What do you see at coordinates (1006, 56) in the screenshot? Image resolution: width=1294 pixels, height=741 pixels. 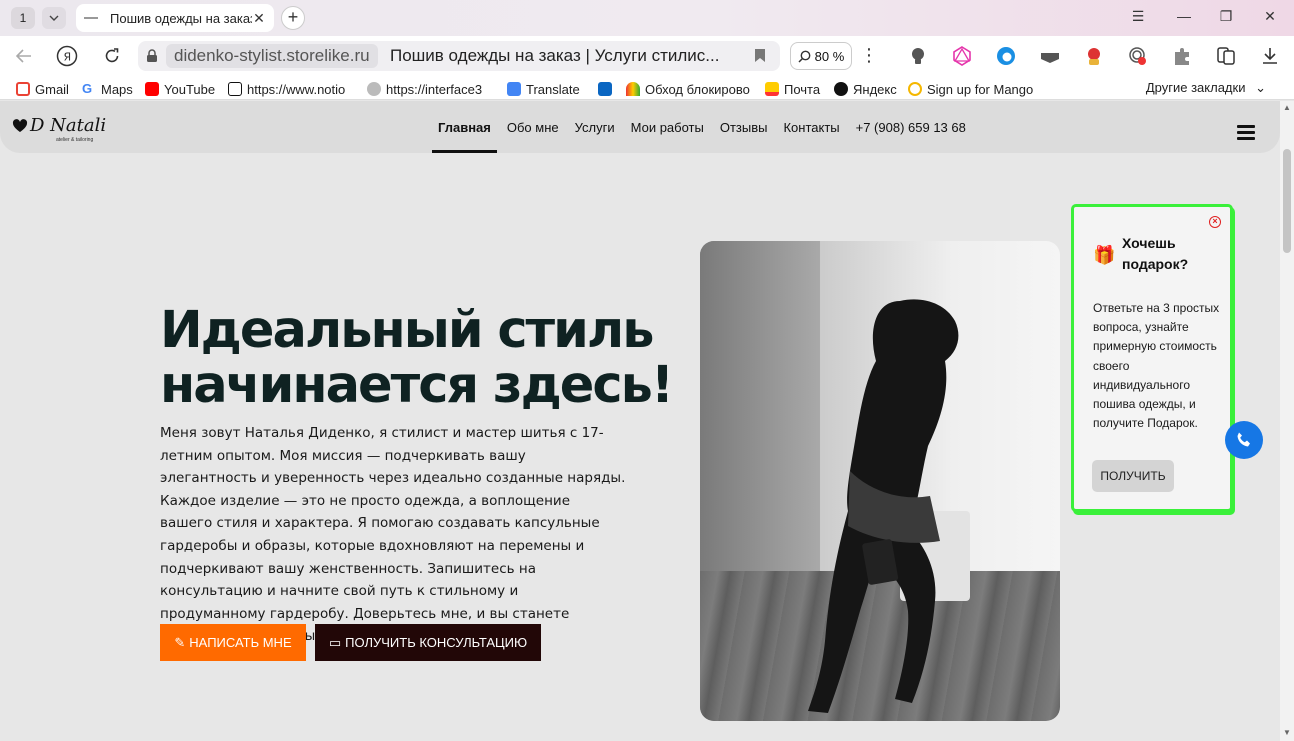 I see `extension-edge-icon` at bounding box center [1006, 56].